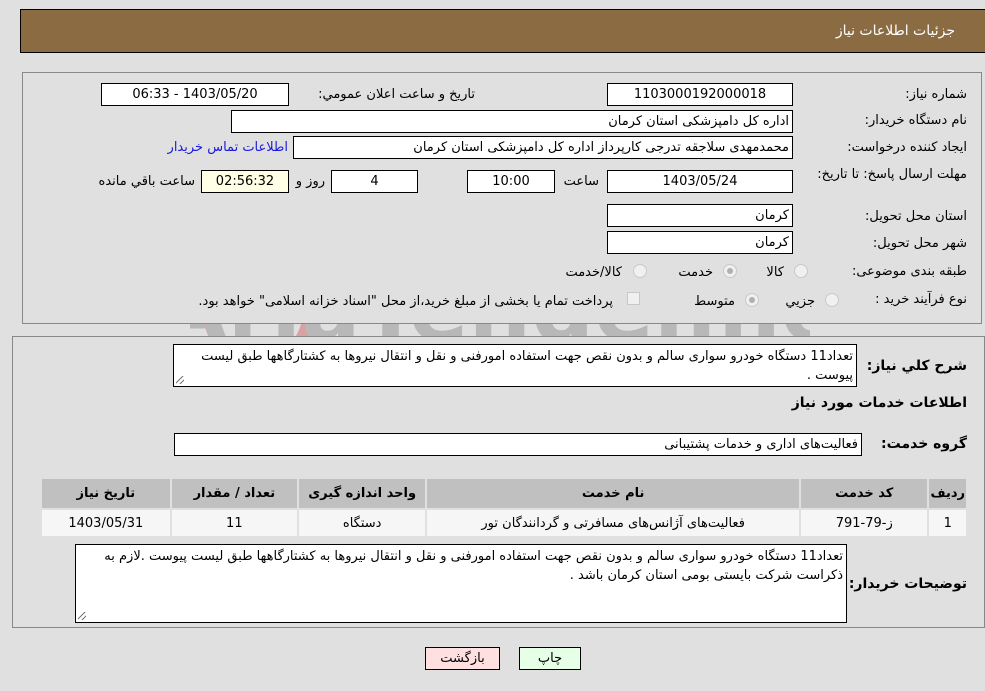 The height and width of the screenshot is (691, 985). Describe the element at coordinates (146, 181) in the screenshot. I see `remaining-time-label: ساعت باقي مانده` at that location.